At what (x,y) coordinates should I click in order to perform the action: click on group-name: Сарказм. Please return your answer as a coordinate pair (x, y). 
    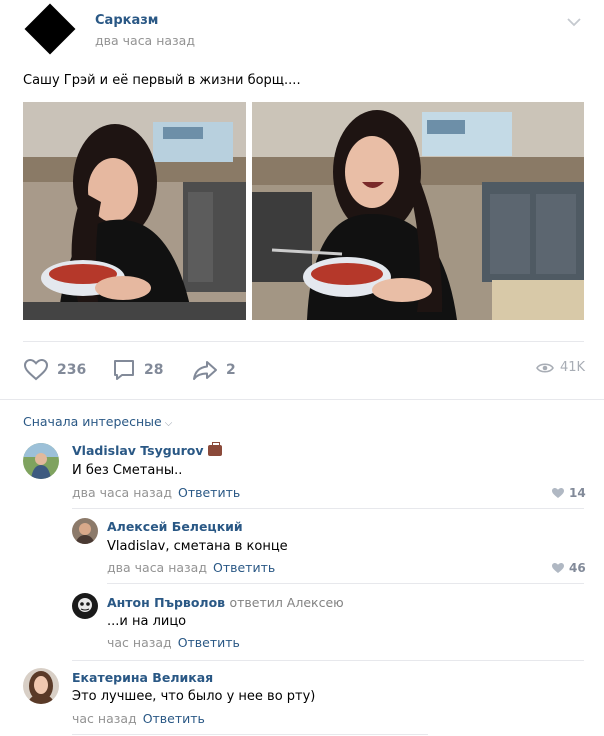
    Looking at the image, I should click on (126, 20).